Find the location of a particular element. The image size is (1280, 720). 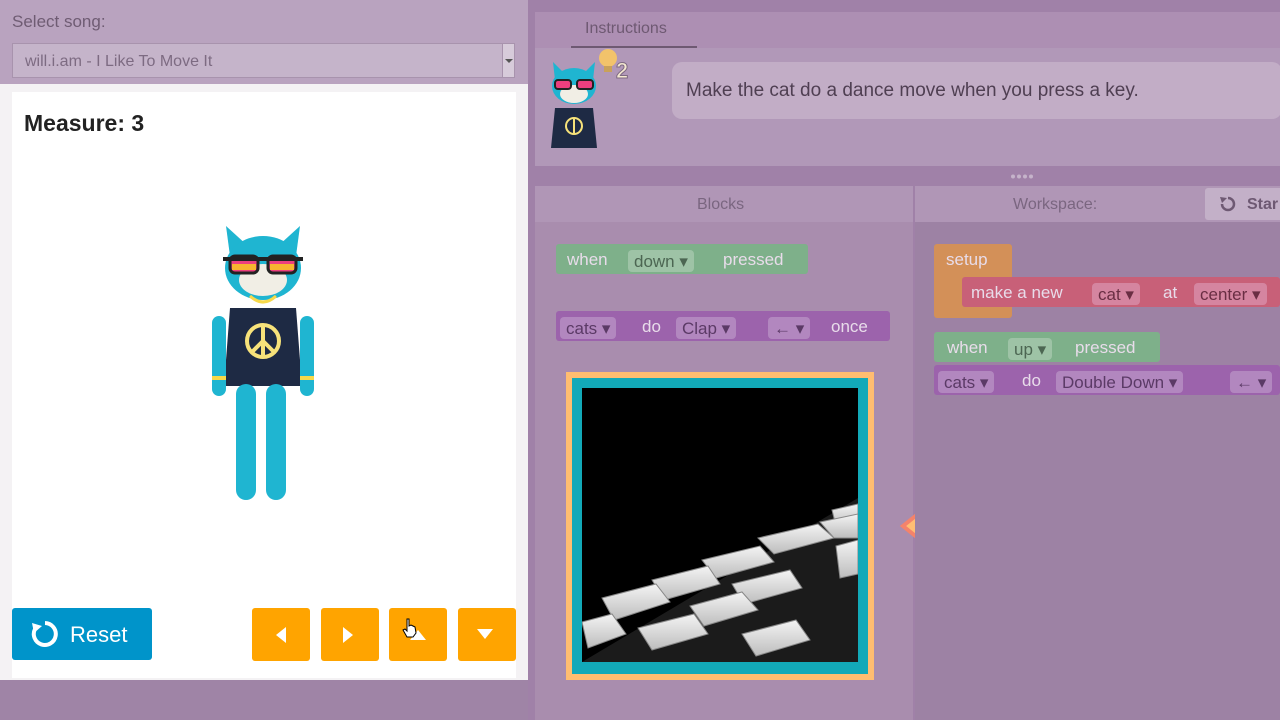

block-text: make a new is located at coordinates (1017, 292).